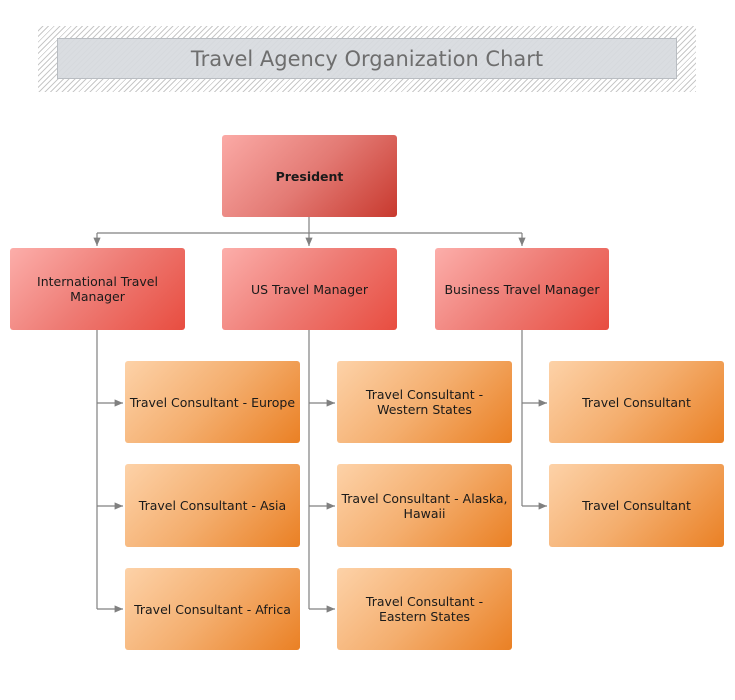  I want to click on node-business-consultant-1: Travel Consultant, so click(636, 402).